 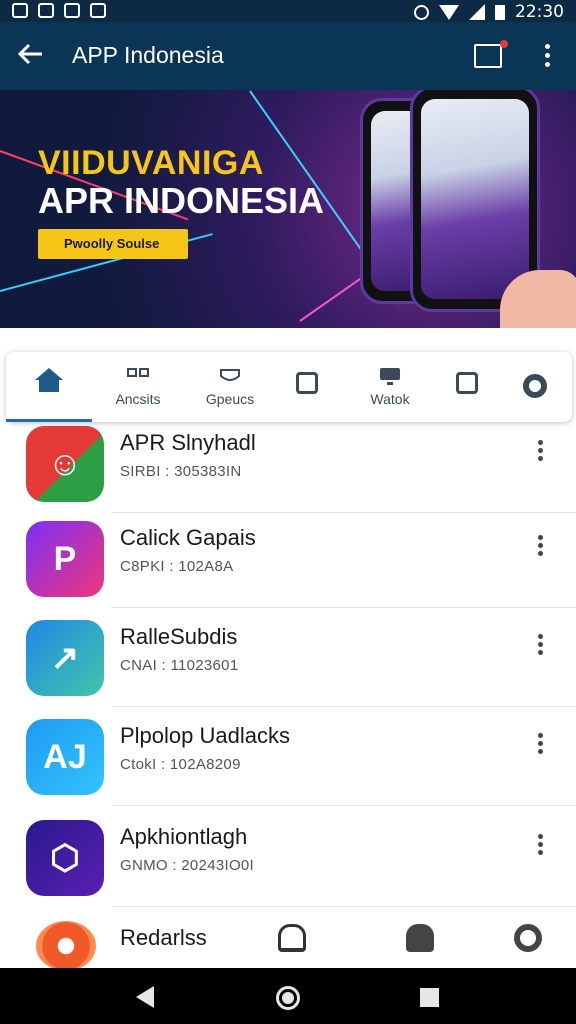 I want to click on target-logo-icon, so click(x=66, y=944).